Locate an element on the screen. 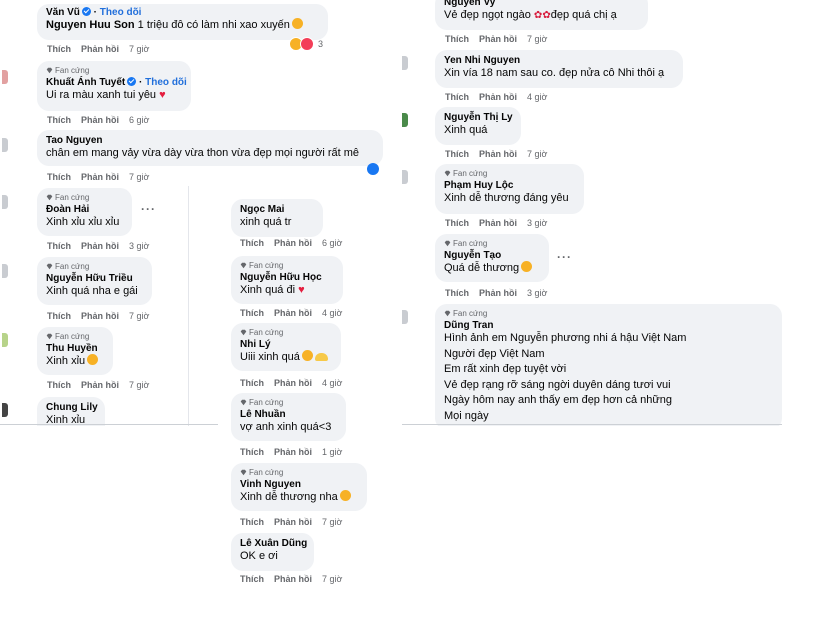 The height and width of the screenshot is (626, 829). commenter-name: Chung Lily is located at coordinates (72, 407).